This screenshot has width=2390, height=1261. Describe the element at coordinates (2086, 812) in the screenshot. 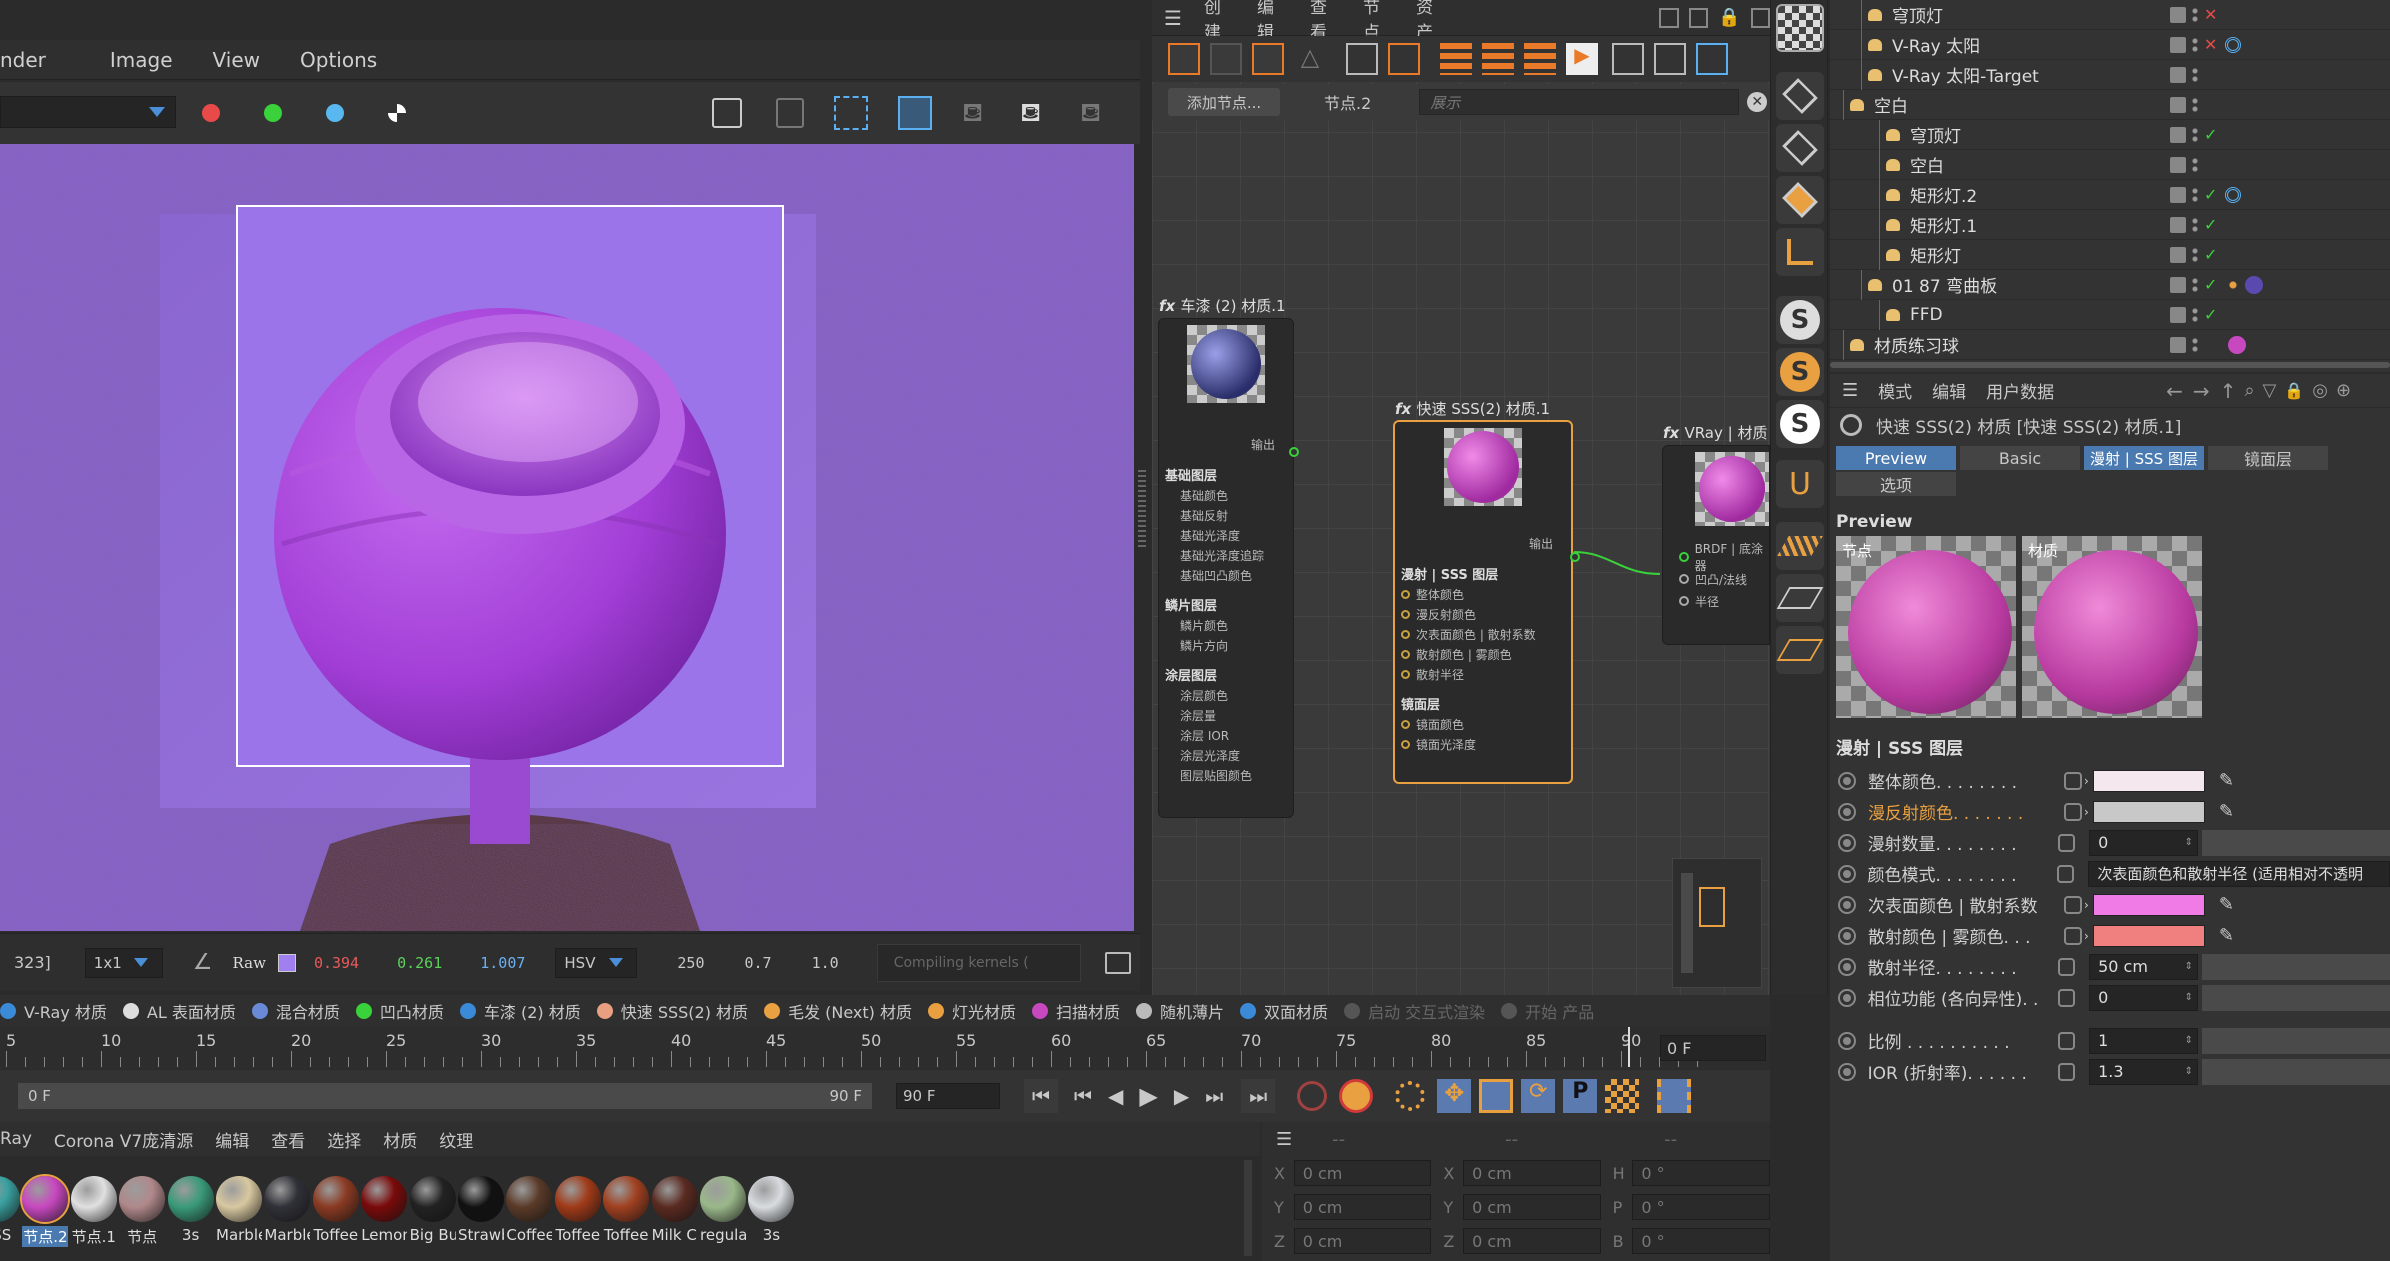

I see `expand-arrow-icon: ›` at that location.